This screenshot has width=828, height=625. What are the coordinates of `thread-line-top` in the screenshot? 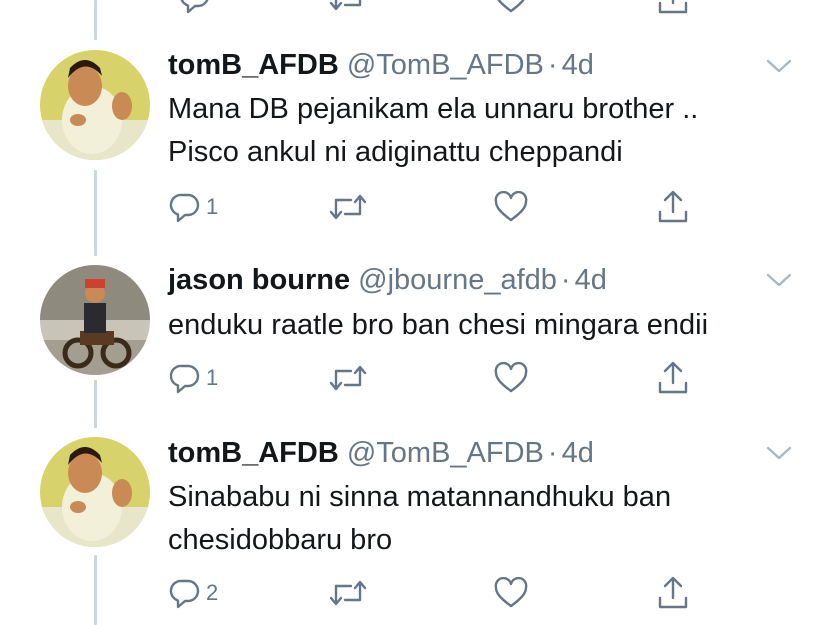 It's located at (95, 20).